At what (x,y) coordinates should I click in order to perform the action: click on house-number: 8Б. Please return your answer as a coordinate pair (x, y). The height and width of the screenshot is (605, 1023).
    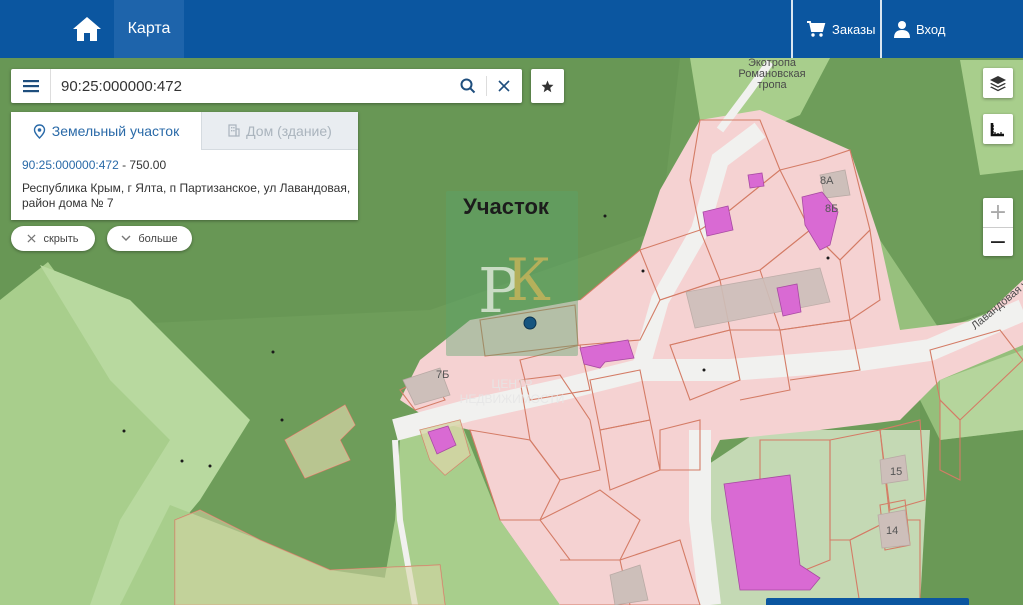
    Looking at the image, I should click on (831, 209).